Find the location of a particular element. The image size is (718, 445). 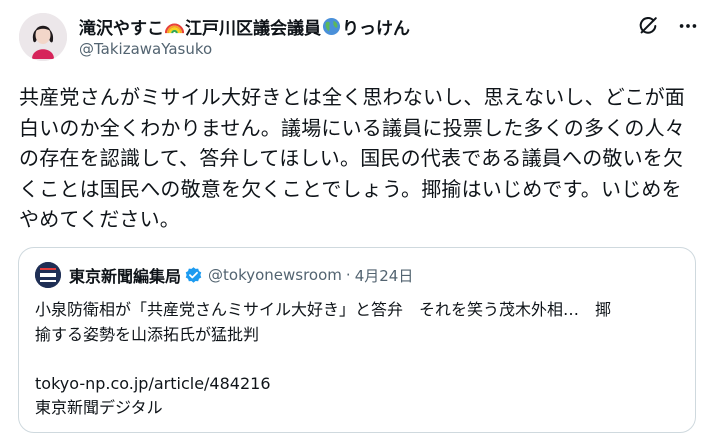

author-display-name-part-3: りっけん is located at coordinates (376, 26).